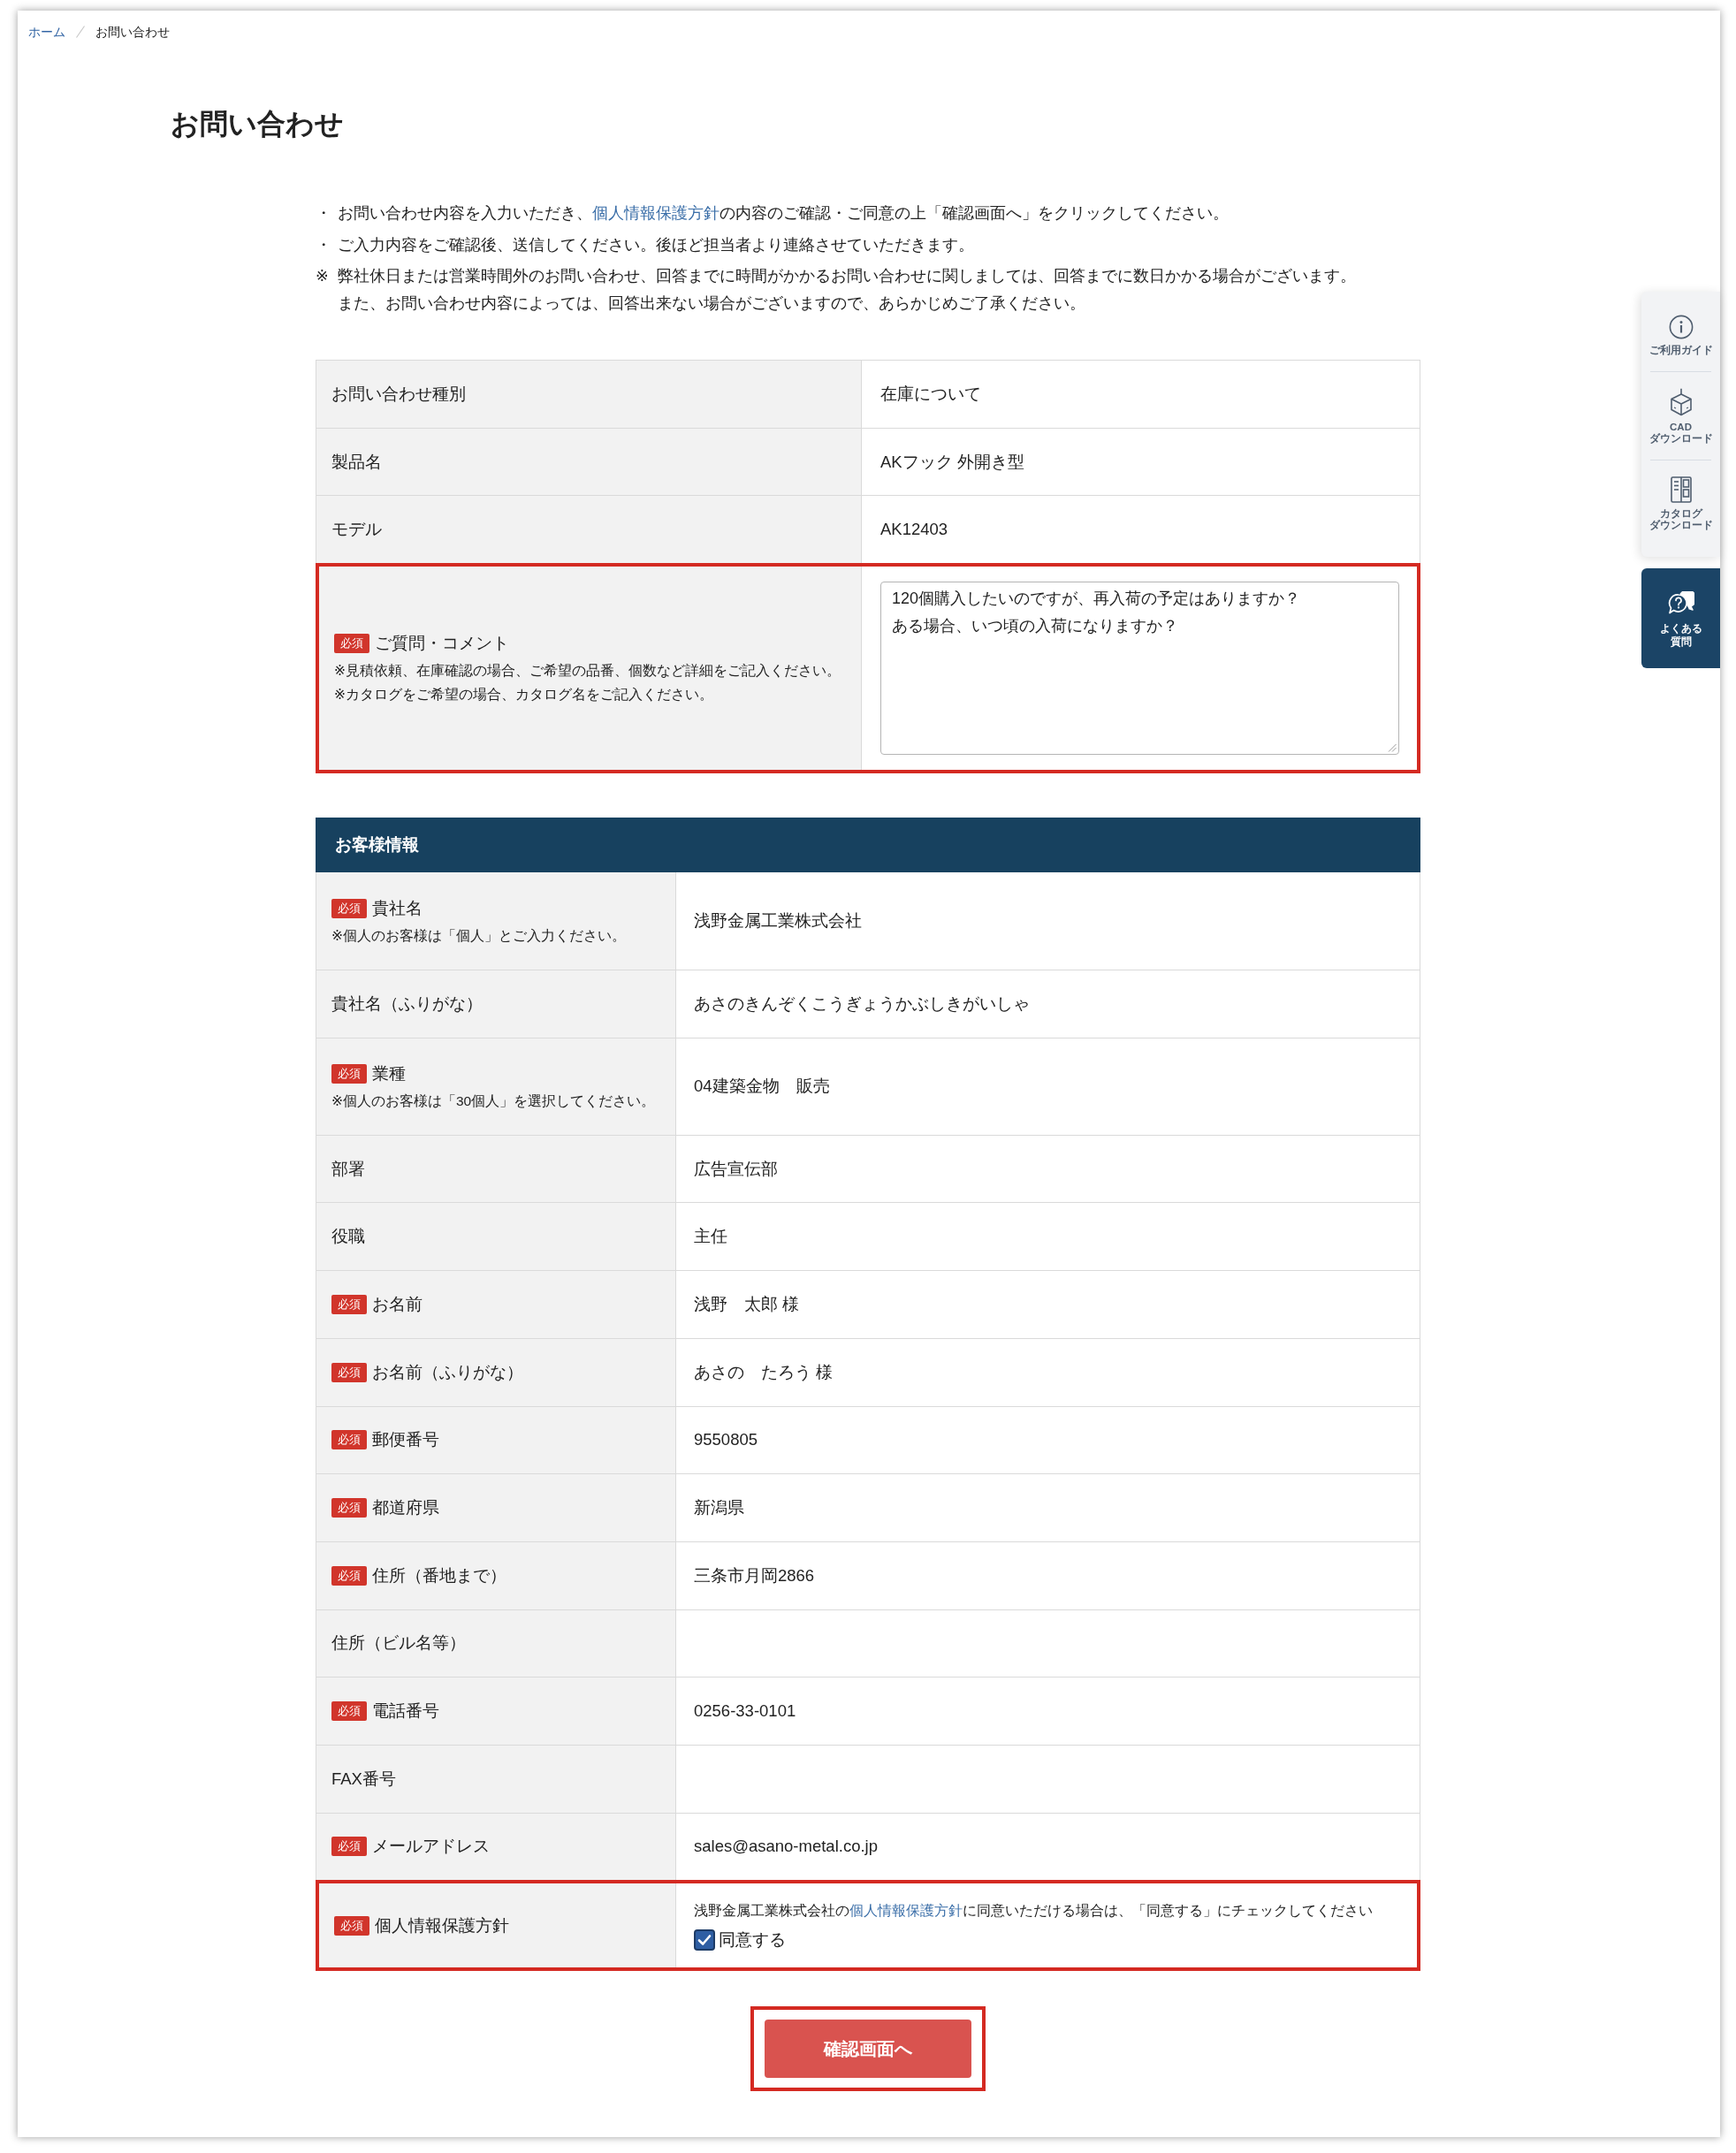  I want to click on field-label: 住所（番地まで）, so click(439, 1575).